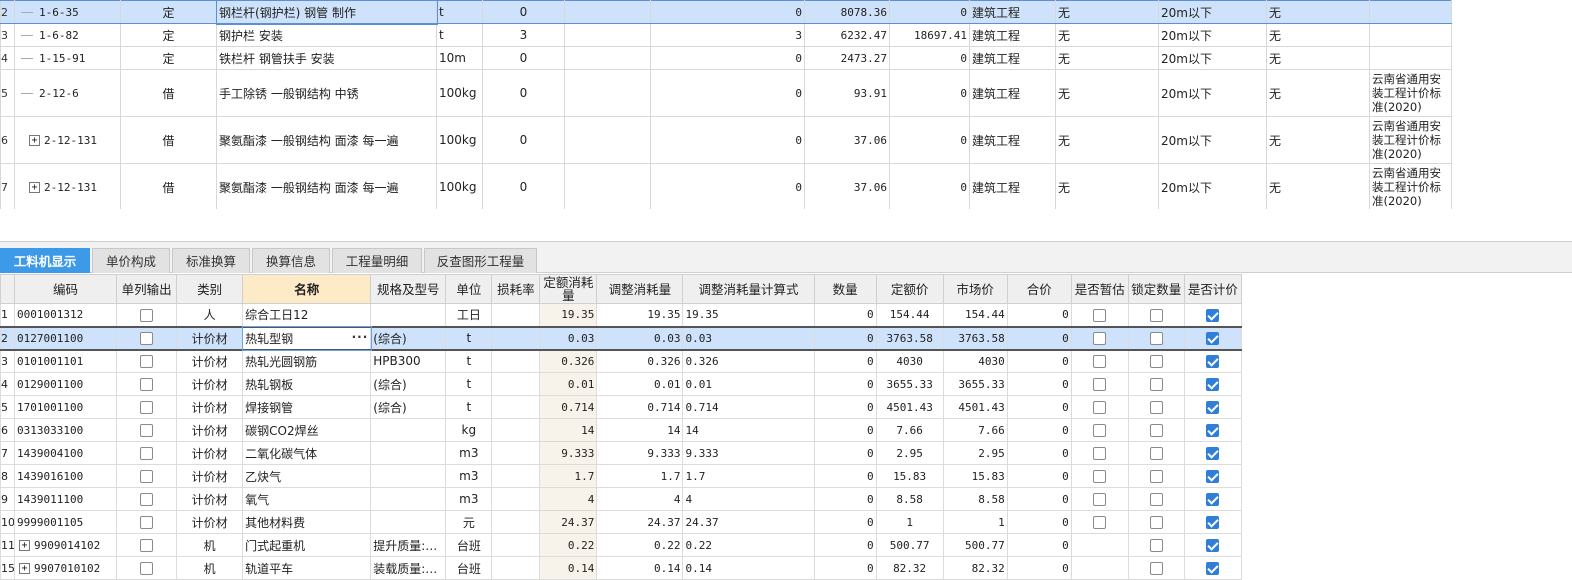 The image size is (1572, 580). Describe the element at coordinates (65, 289) in the screenshot. I see `column-header: 编码` at that location.